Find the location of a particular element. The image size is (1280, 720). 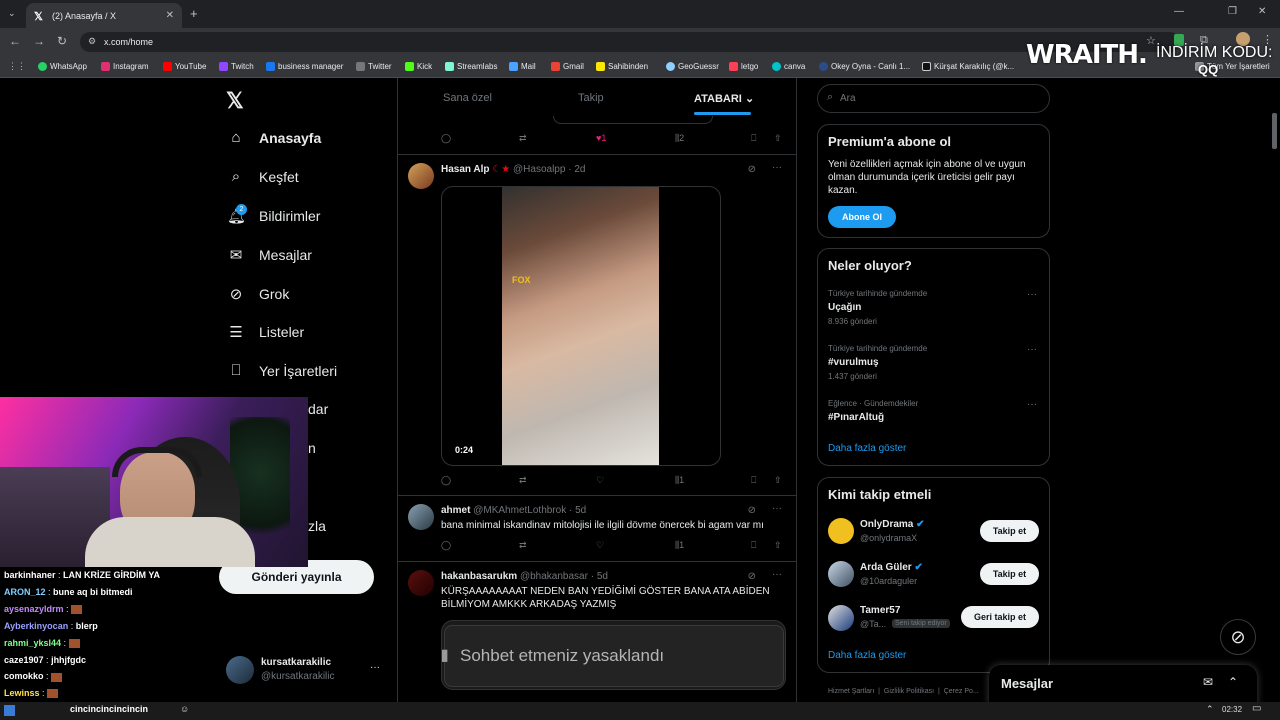

reload-icon: ↻ is located at coordinates (62, 41).